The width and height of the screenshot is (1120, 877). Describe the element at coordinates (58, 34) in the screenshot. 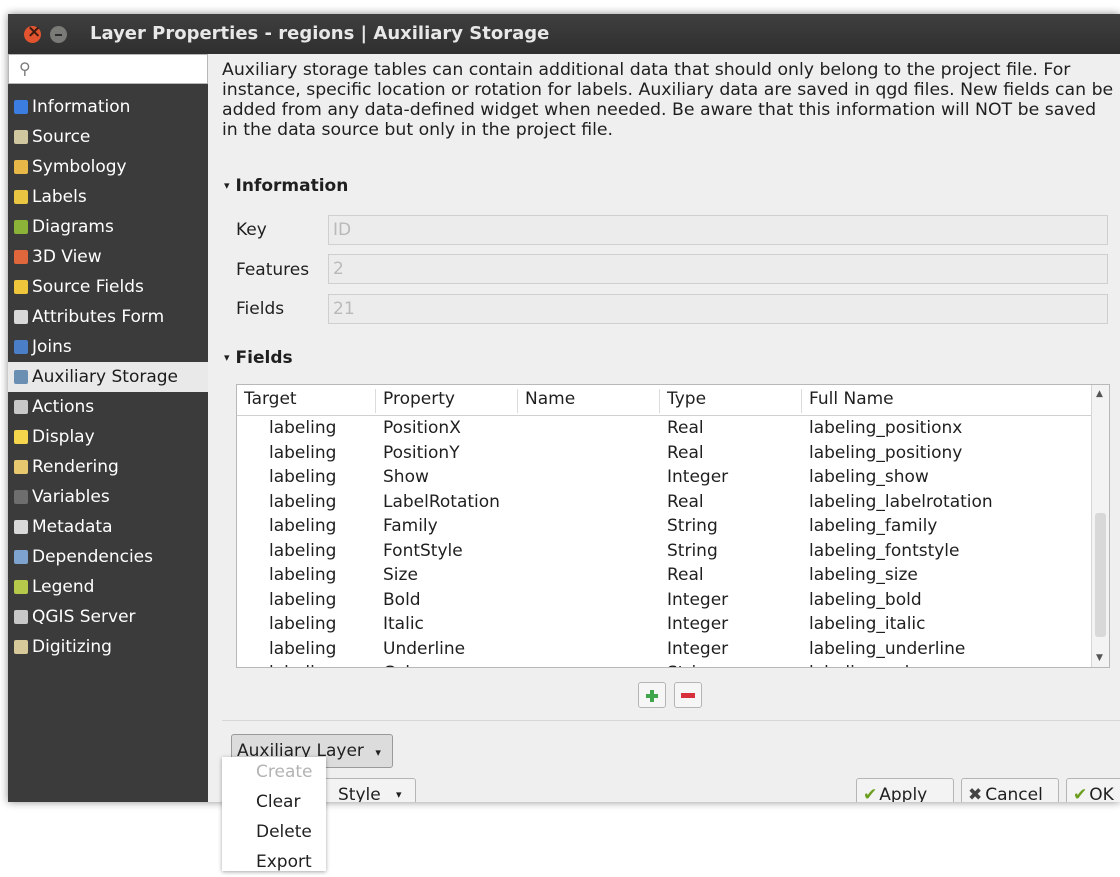

I see `minimize-icon` at that location.